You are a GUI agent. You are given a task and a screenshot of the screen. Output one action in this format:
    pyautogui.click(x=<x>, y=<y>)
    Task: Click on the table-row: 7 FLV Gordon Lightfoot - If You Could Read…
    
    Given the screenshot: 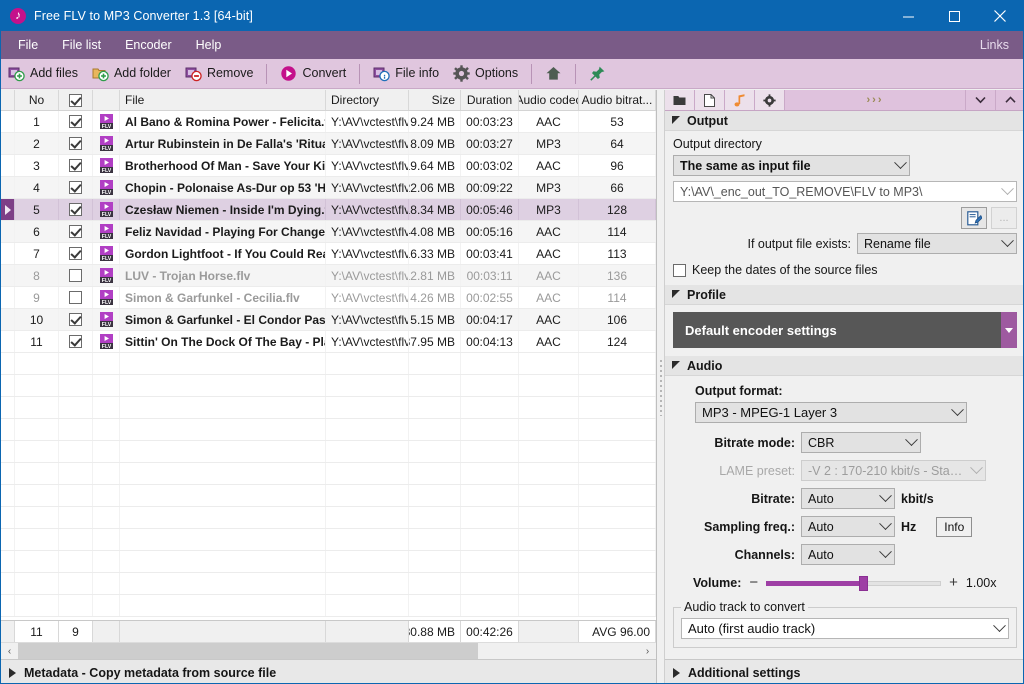 What is the action you would take?
    pyautogui.click(x=328, y=254)
    